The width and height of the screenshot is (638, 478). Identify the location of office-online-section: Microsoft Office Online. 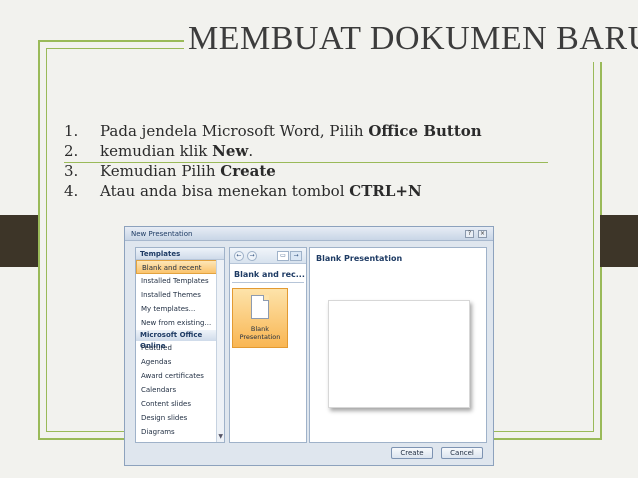
(180, 340).